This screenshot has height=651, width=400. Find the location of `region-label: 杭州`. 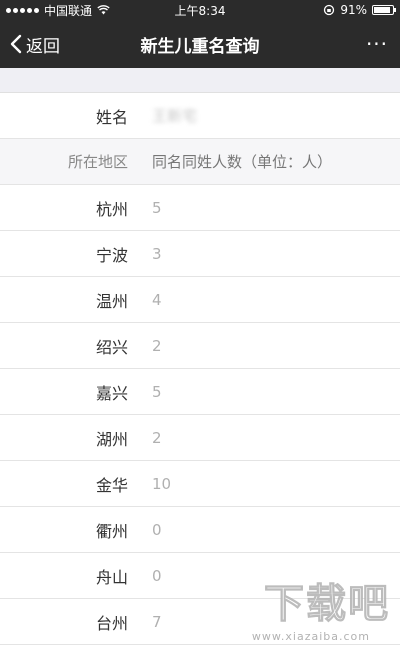

region-label: 杭州 is located at coordinates (111, 209).